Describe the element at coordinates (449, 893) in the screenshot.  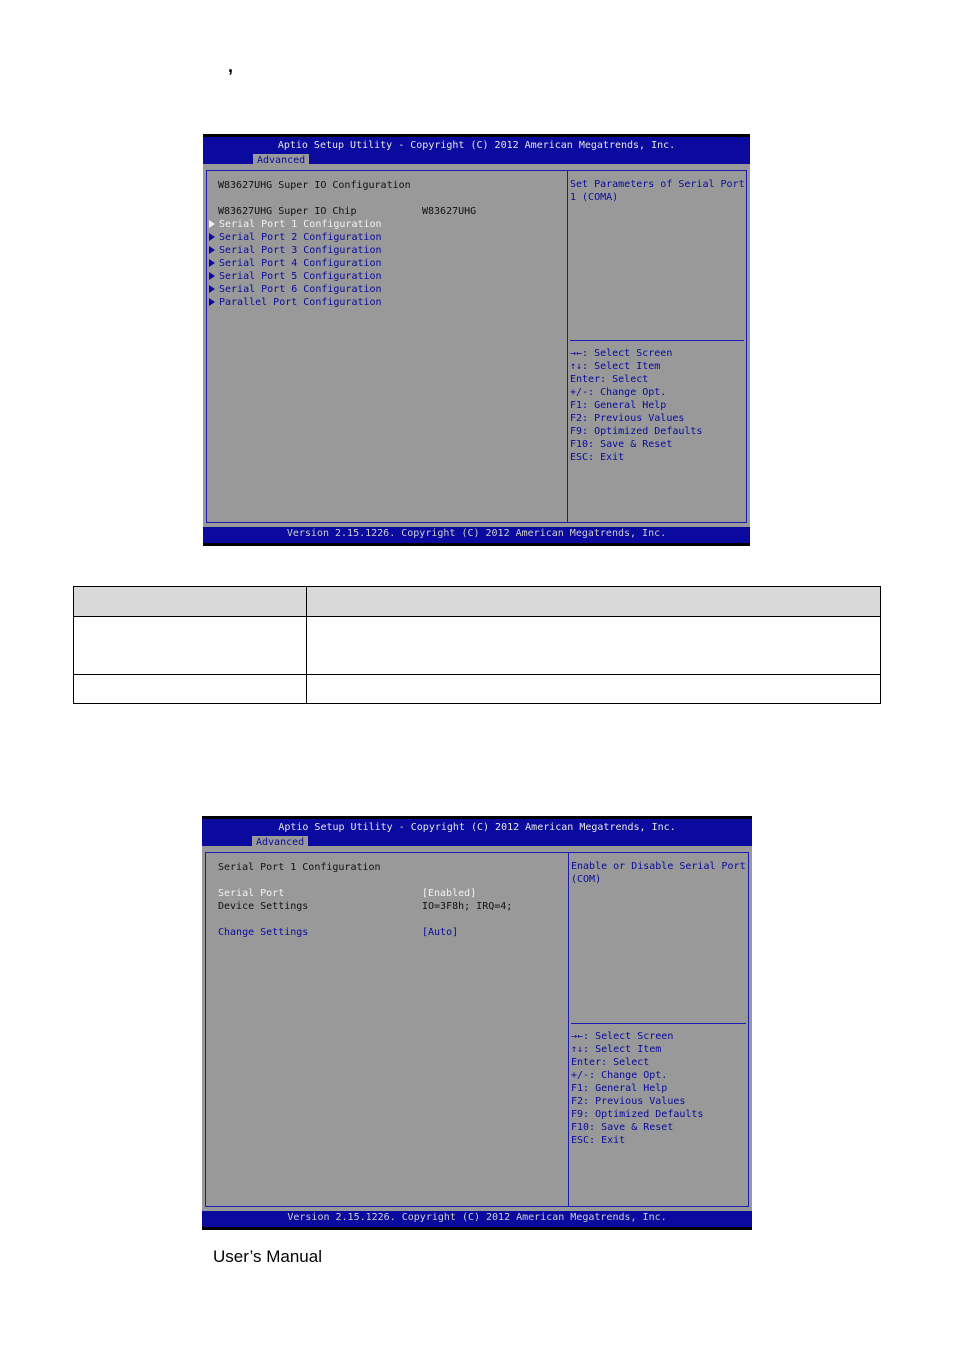
I see `serial-port-value: [Enabled]` at that location.